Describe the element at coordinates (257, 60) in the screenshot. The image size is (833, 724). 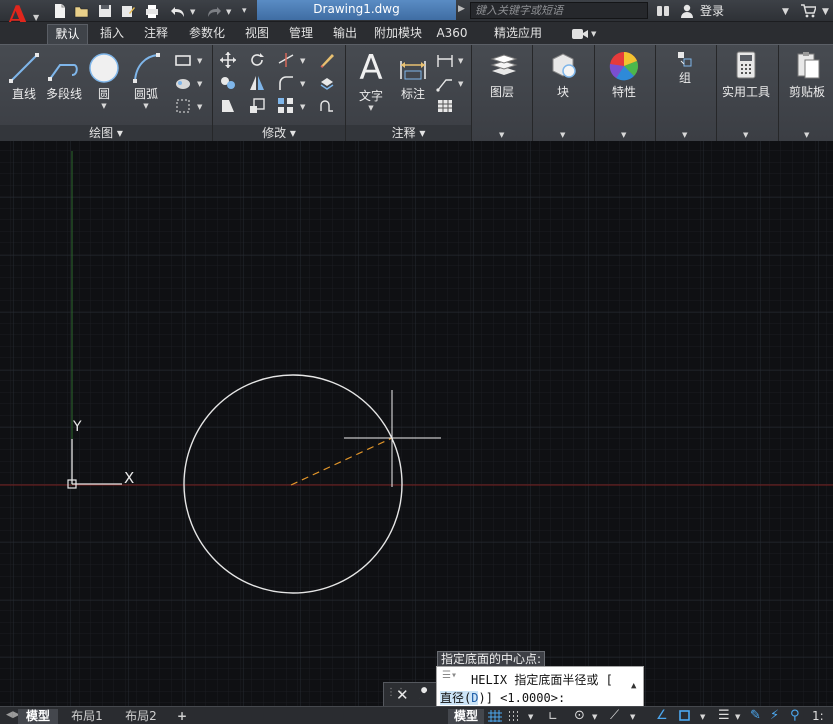
I see `rotate-icon` at that location.